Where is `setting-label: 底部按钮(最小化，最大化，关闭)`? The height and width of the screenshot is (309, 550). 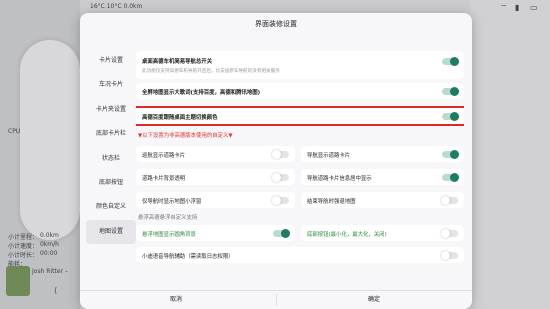 setting-label: 底部按钮(最小化，最大化，关闭) is located at coordinates (347, 235).